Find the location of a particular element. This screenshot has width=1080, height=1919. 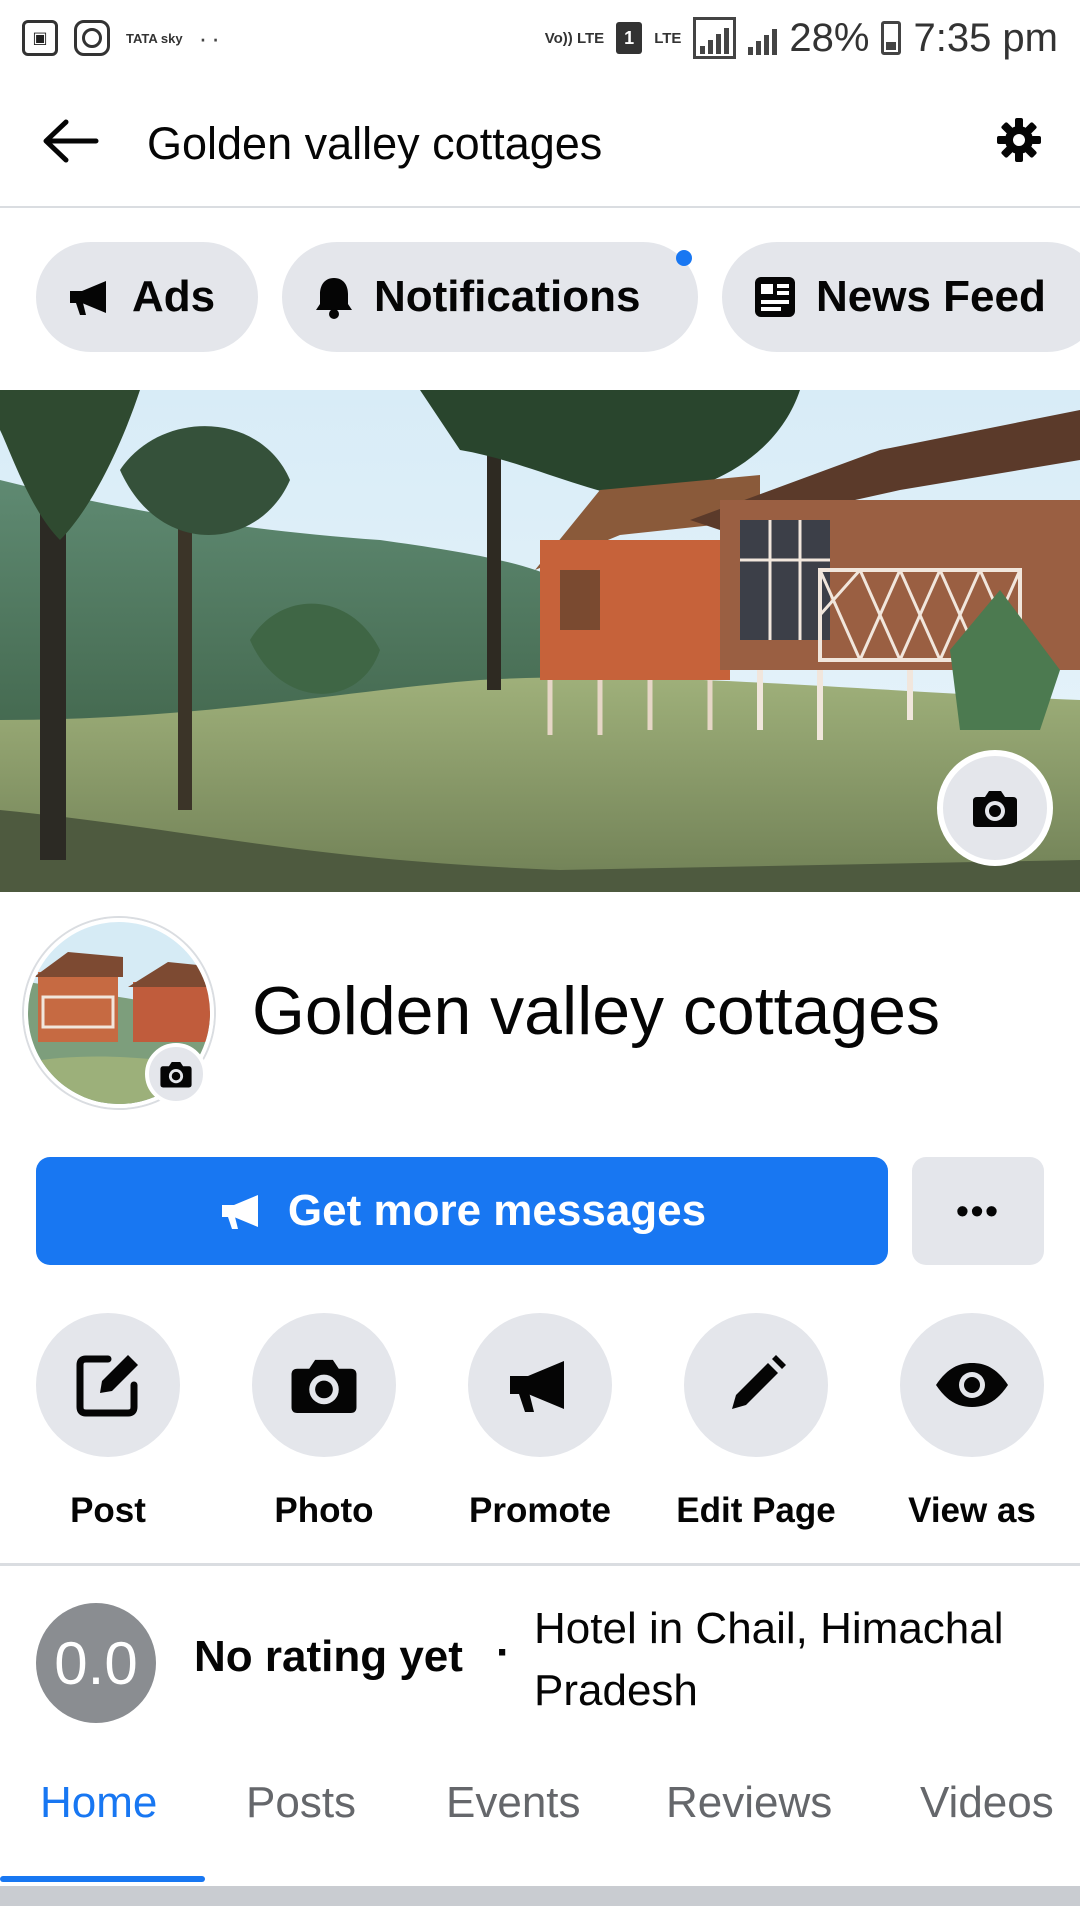

sim-icon: 1 is located at coordinates (629, 38).